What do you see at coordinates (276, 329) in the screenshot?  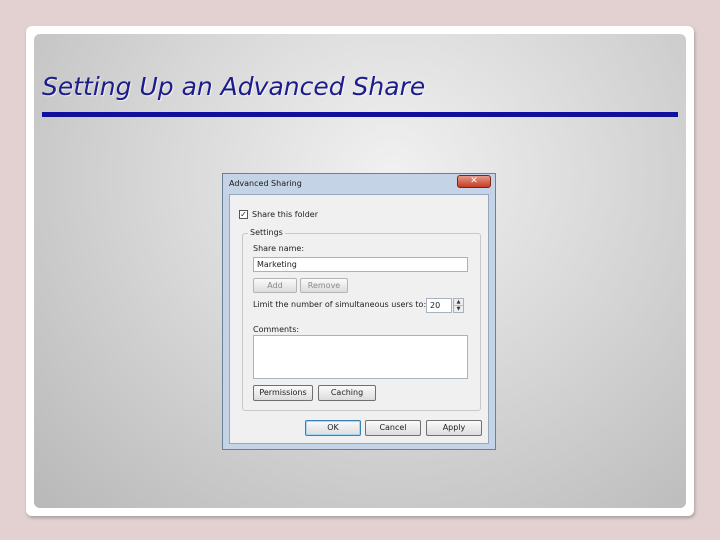 I see `comments-label: Comments:` at bounding box center [276, 329].